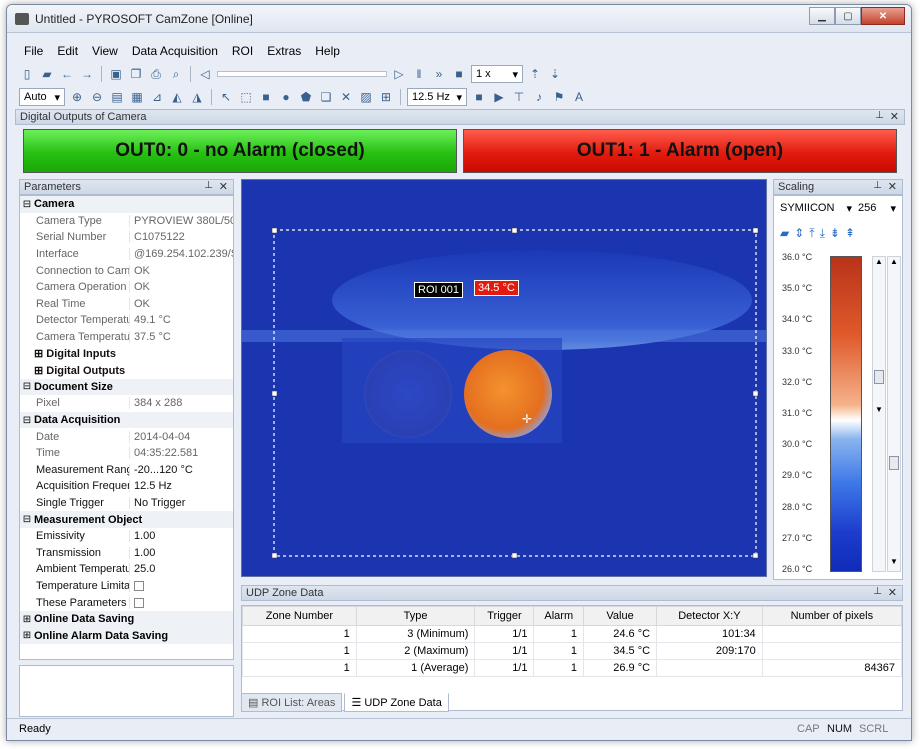  I want to click on property-row: Serial Number C1075122, so click(126, 237).